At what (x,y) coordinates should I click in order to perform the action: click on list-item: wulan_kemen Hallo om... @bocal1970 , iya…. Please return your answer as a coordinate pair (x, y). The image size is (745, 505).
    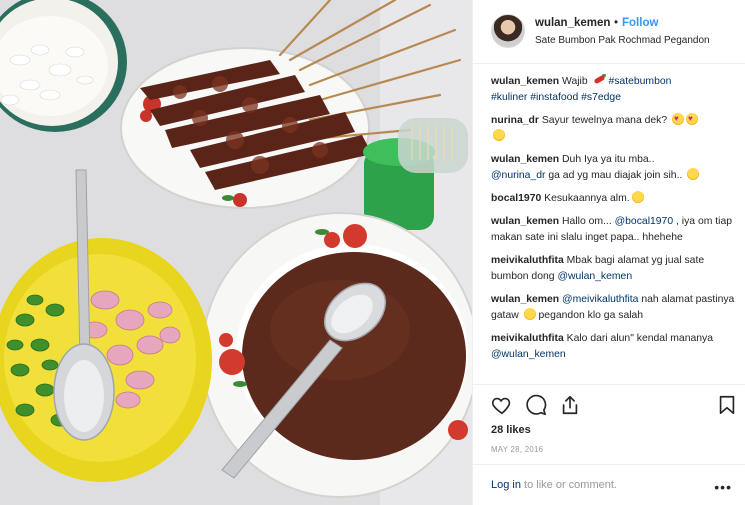
    Looking at the image, I should click on (613, 230).